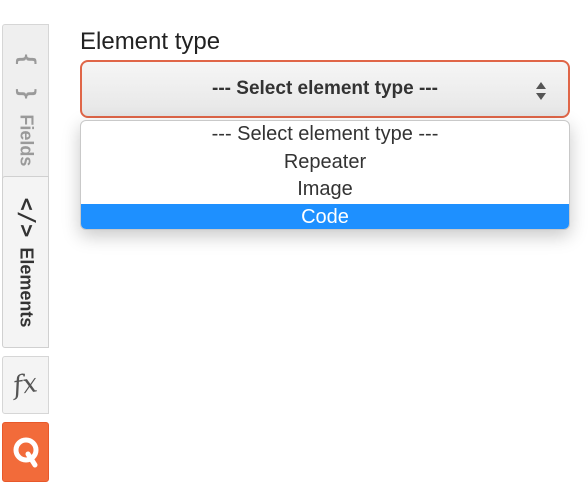  What do you see at coordinates (325, 216) in the screenshot?
I see `option-code: Code` at bounding box center [325, 216].